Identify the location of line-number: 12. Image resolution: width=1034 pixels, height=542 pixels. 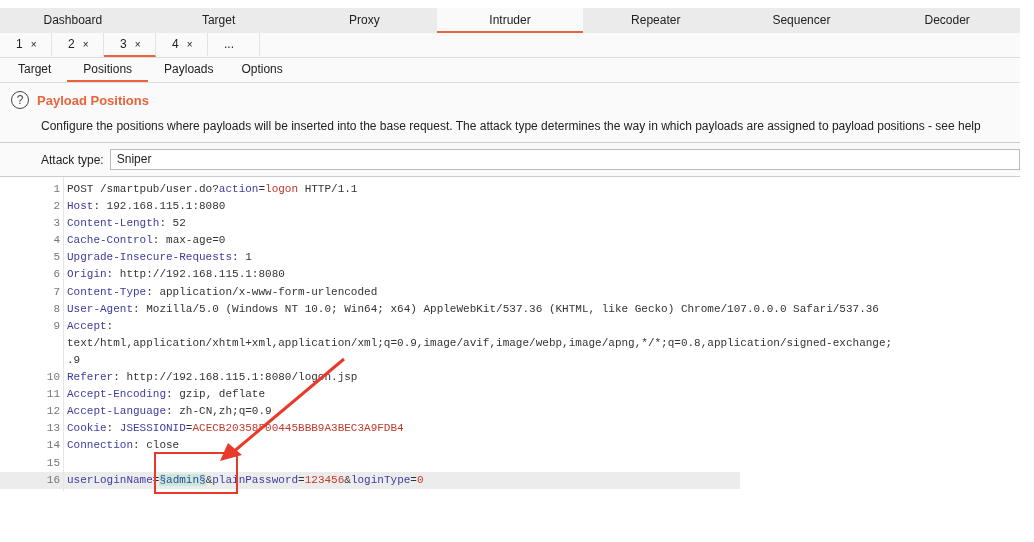
(53, 411).